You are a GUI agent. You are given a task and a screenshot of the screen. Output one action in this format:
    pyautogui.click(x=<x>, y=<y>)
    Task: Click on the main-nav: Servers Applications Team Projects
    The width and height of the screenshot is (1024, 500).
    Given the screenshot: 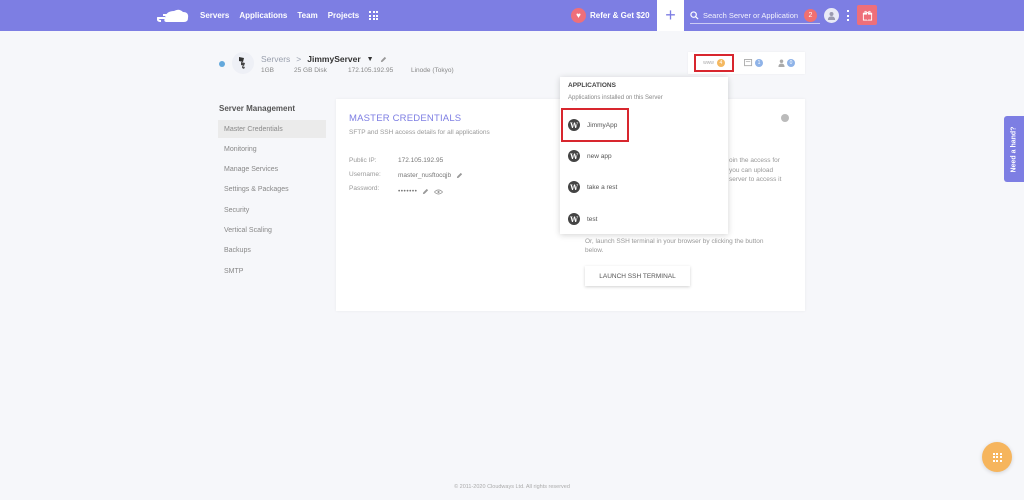 What is the action you would take?
    pyautogui.click(x=279, y=15)
    